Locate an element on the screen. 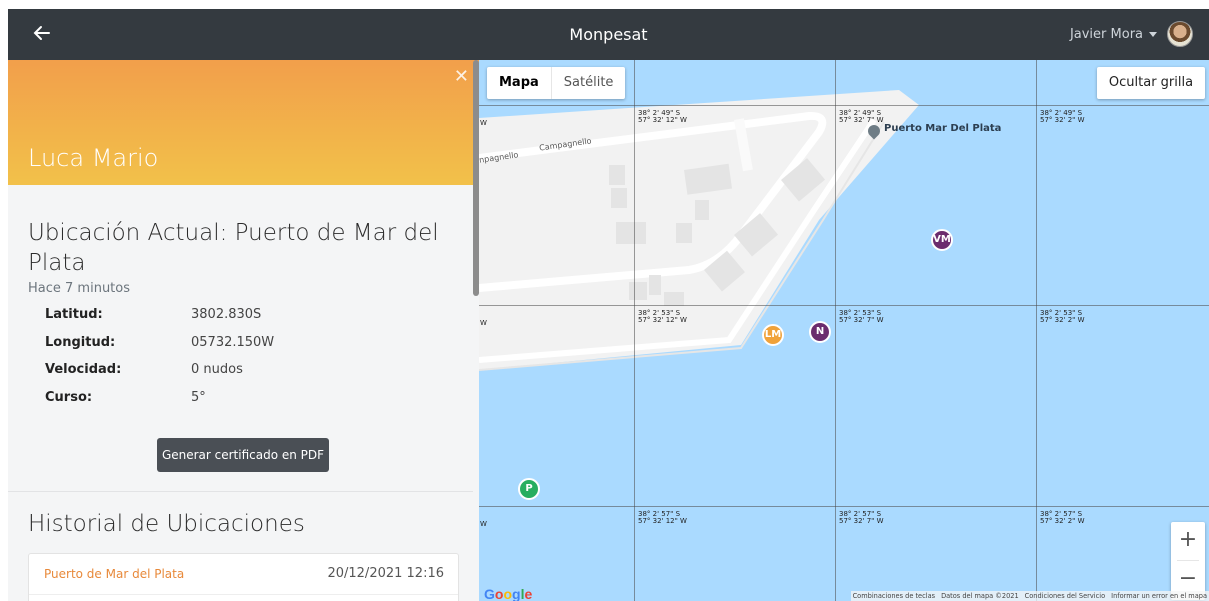 The height and width of the screenshot is (601, 1209). user-menu: Javier Mora is located at coordinates (1113, 34).